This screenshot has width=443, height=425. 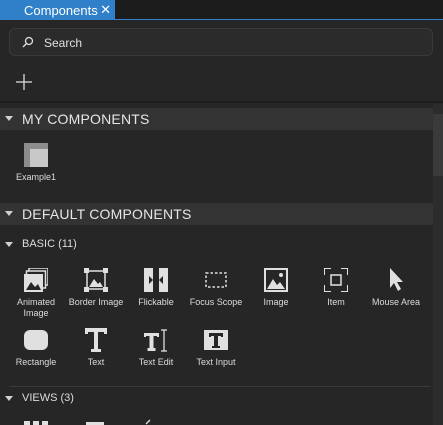 I want to click on component-image: Image, so click(x=276, y=293).